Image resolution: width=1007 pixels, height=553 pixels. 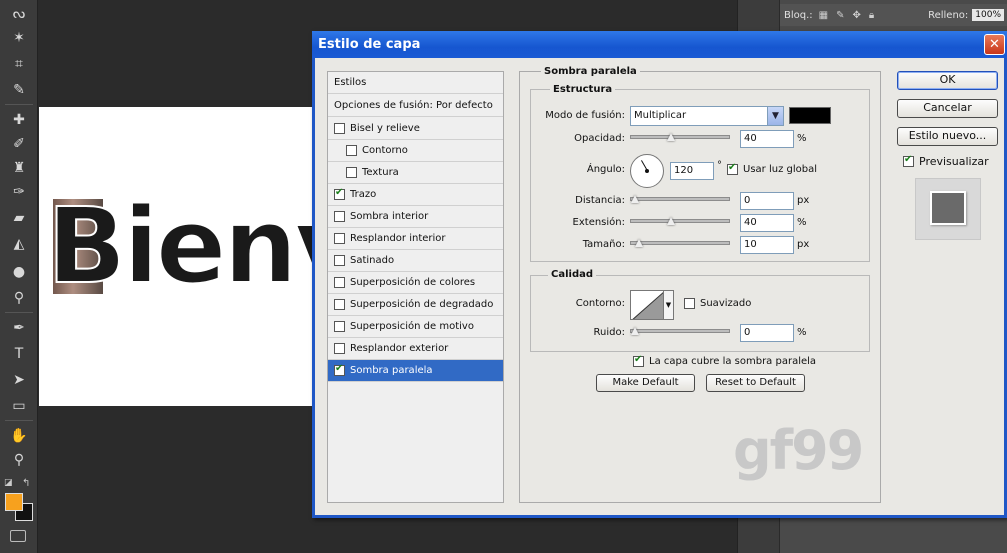 What do you see at coordinates (857, 15) in the screenshot?
I see `lock-position-icon: ✥` at bounding box center [857, 15].